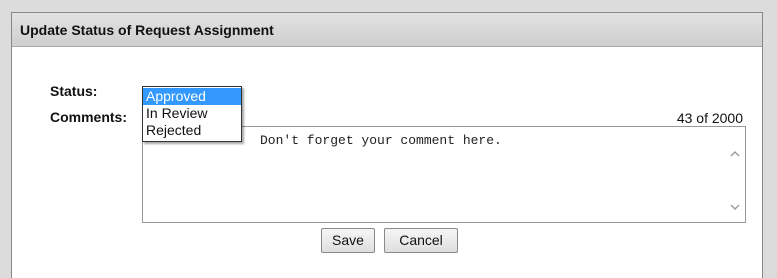  Describe the element at coordinates (74, 91) in the screenshot. I see `status-label: Status:` at that location.